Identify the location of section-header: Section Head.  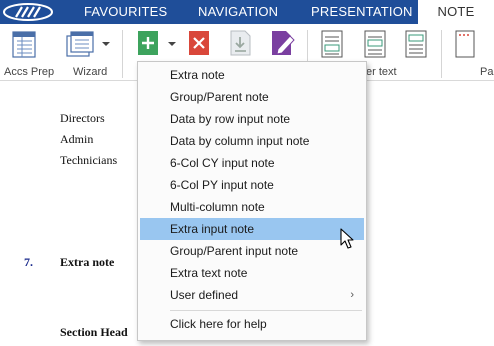
(94, 332).